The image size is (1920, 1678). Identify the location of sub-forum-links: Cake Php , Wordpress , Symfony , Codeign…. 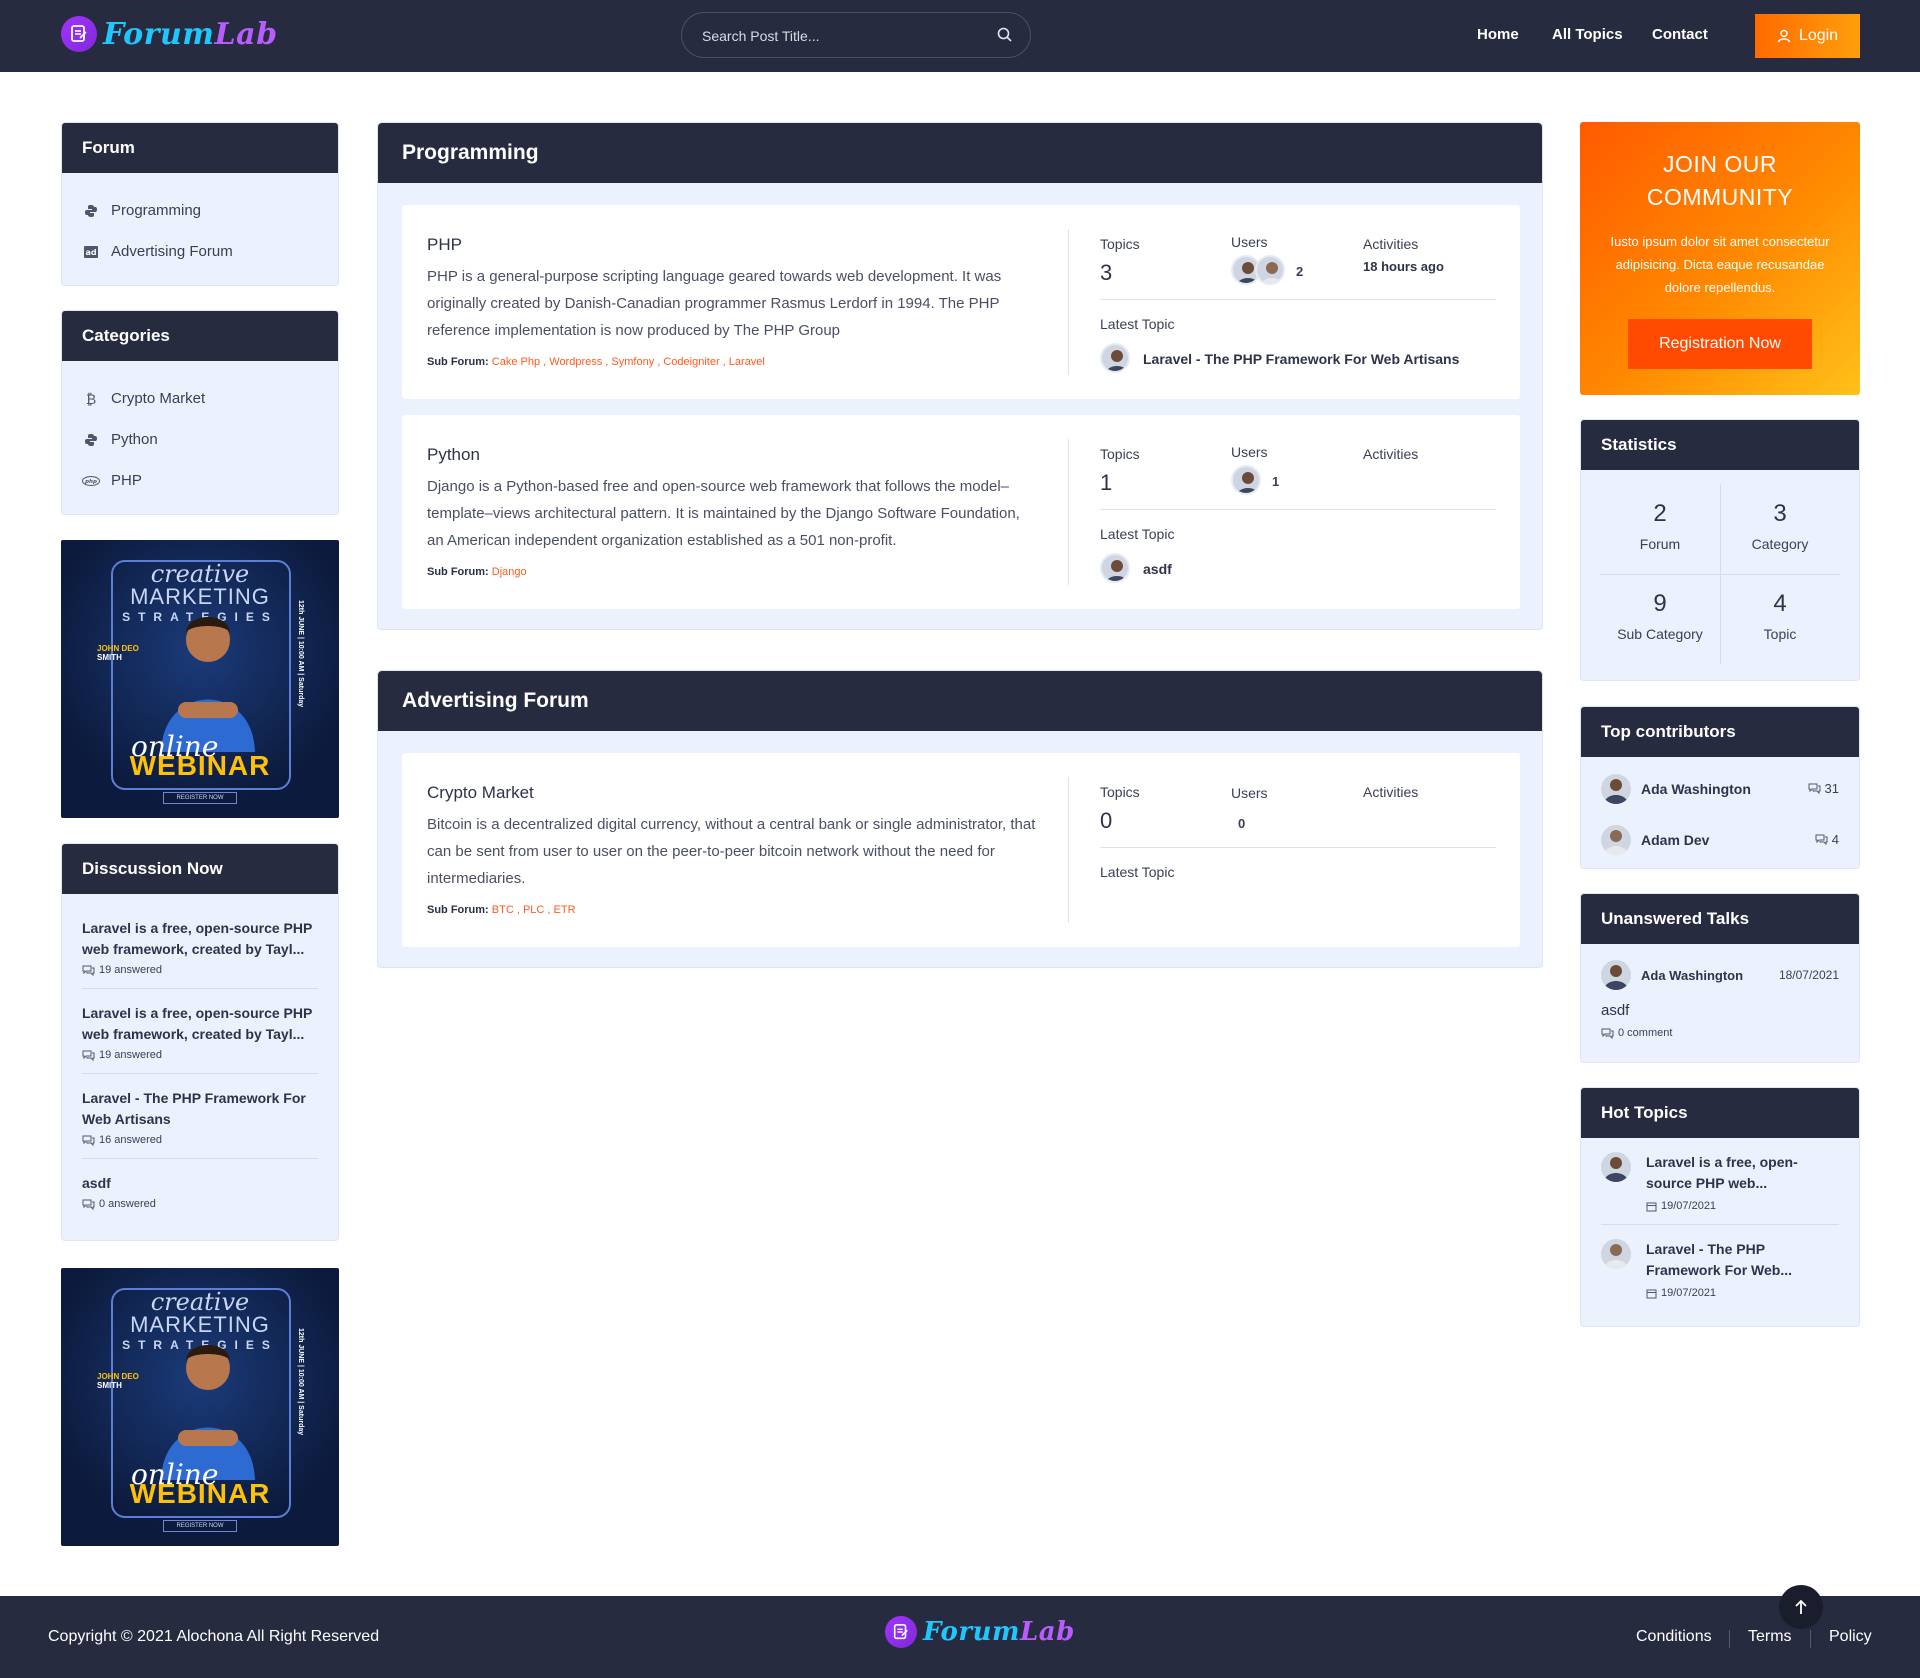
(628, 362).